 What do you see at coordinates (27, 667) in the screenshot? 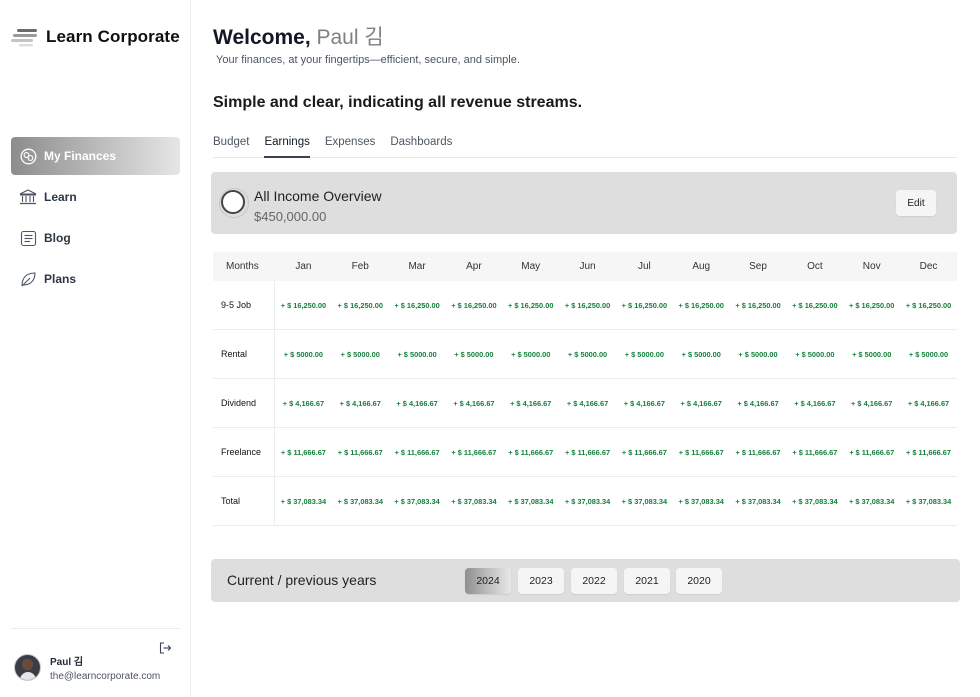
I see `avatar` at bounding box center [27, 667].